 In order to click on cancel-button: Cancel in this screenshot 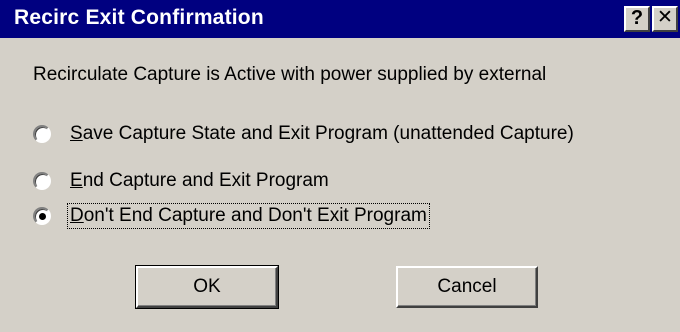, I will do `click(467, 287)`.